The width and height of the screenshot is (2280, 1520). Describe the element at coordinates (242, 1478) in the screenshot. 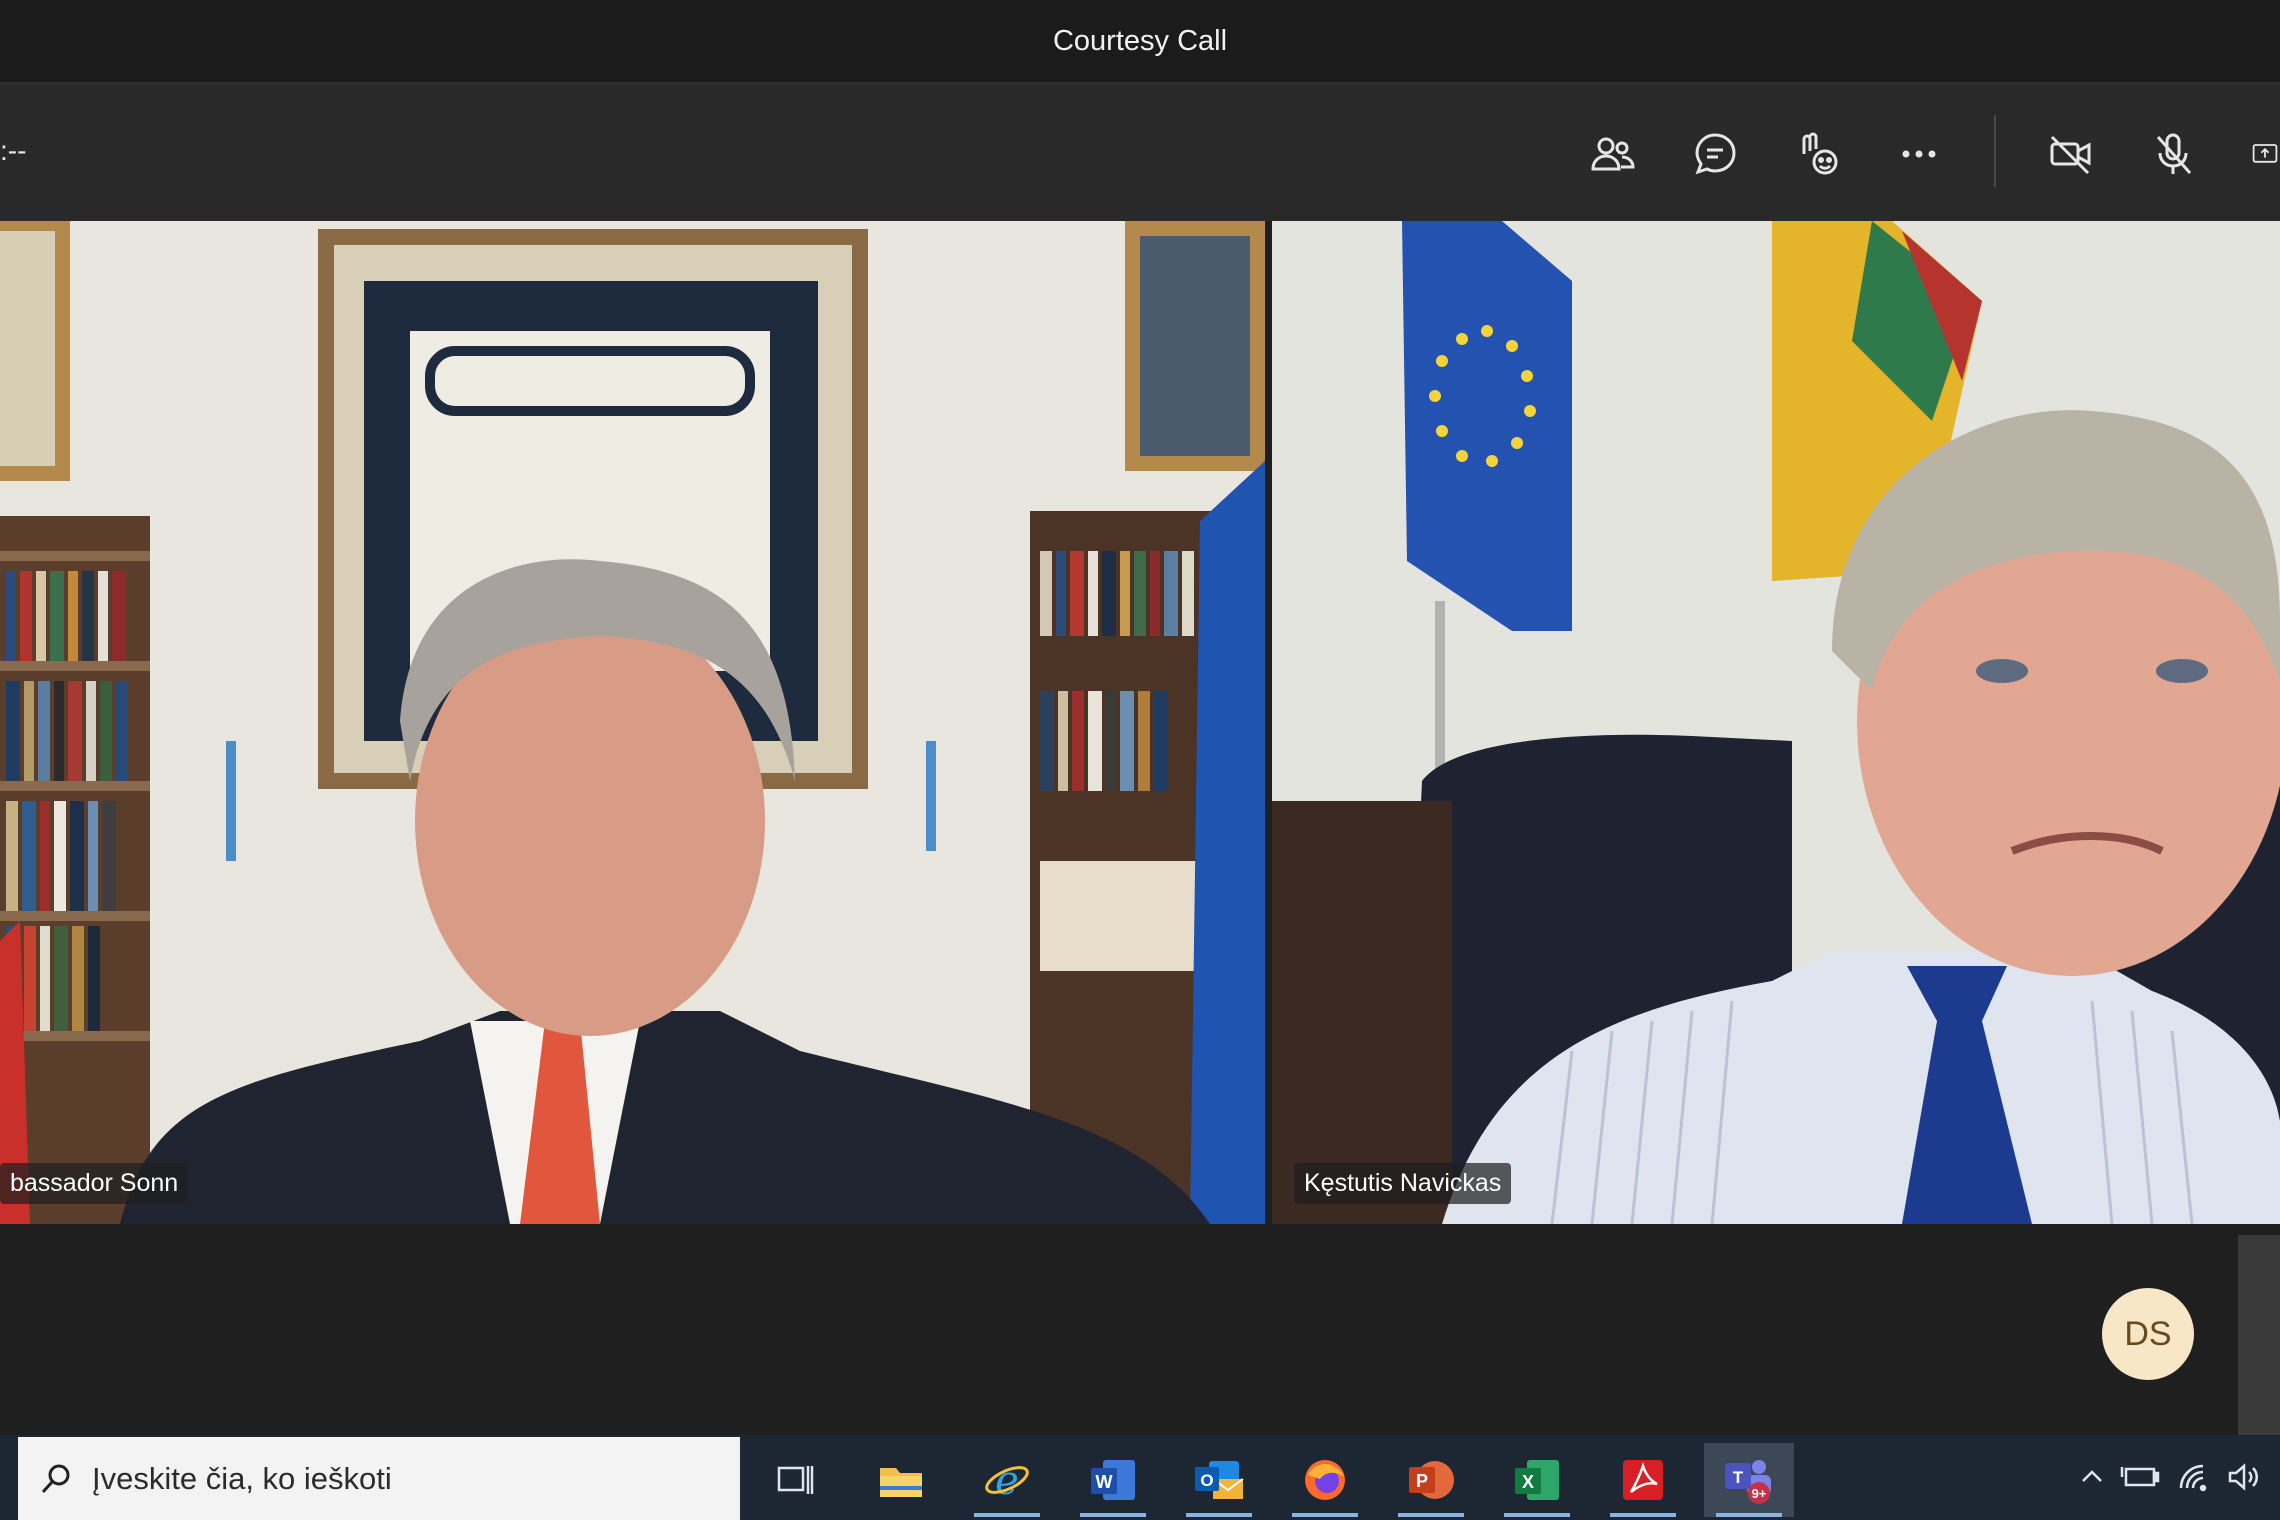

I see `search-placeholder: Įveskite čia, ko ieškoti` at that location.